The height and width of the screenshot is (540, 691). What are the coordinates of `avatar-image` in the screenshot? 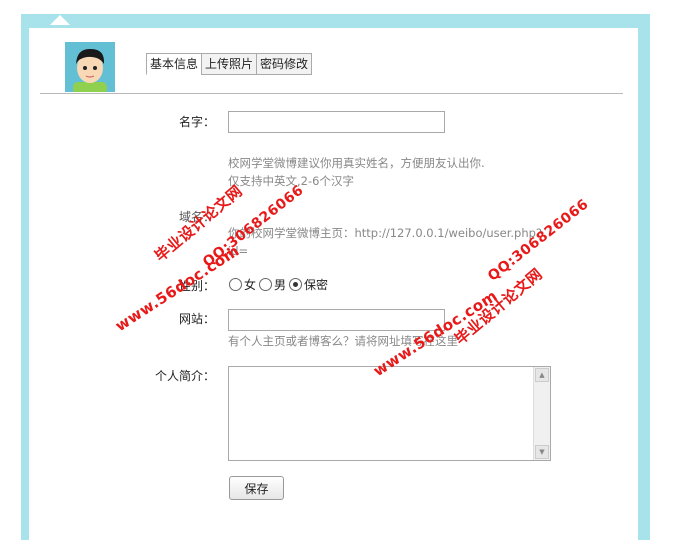 It's located at (90, 67).